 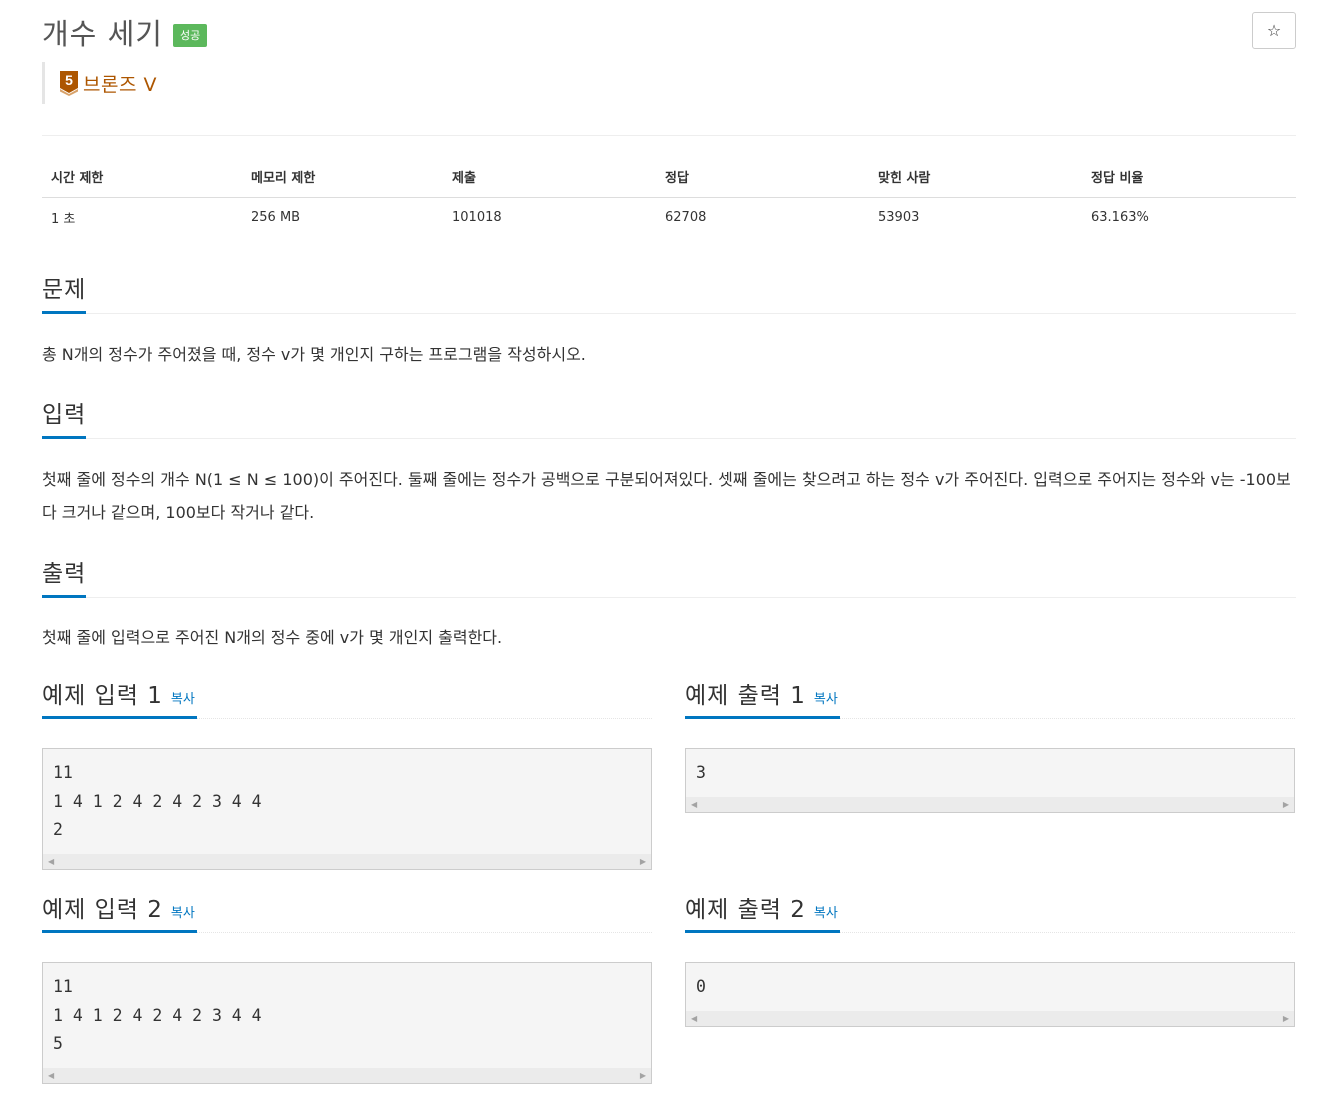 What do you see at coordinates (190, 35) in the screenshot?
I see `status-badge: 성공` at bounding box center [190, 35].